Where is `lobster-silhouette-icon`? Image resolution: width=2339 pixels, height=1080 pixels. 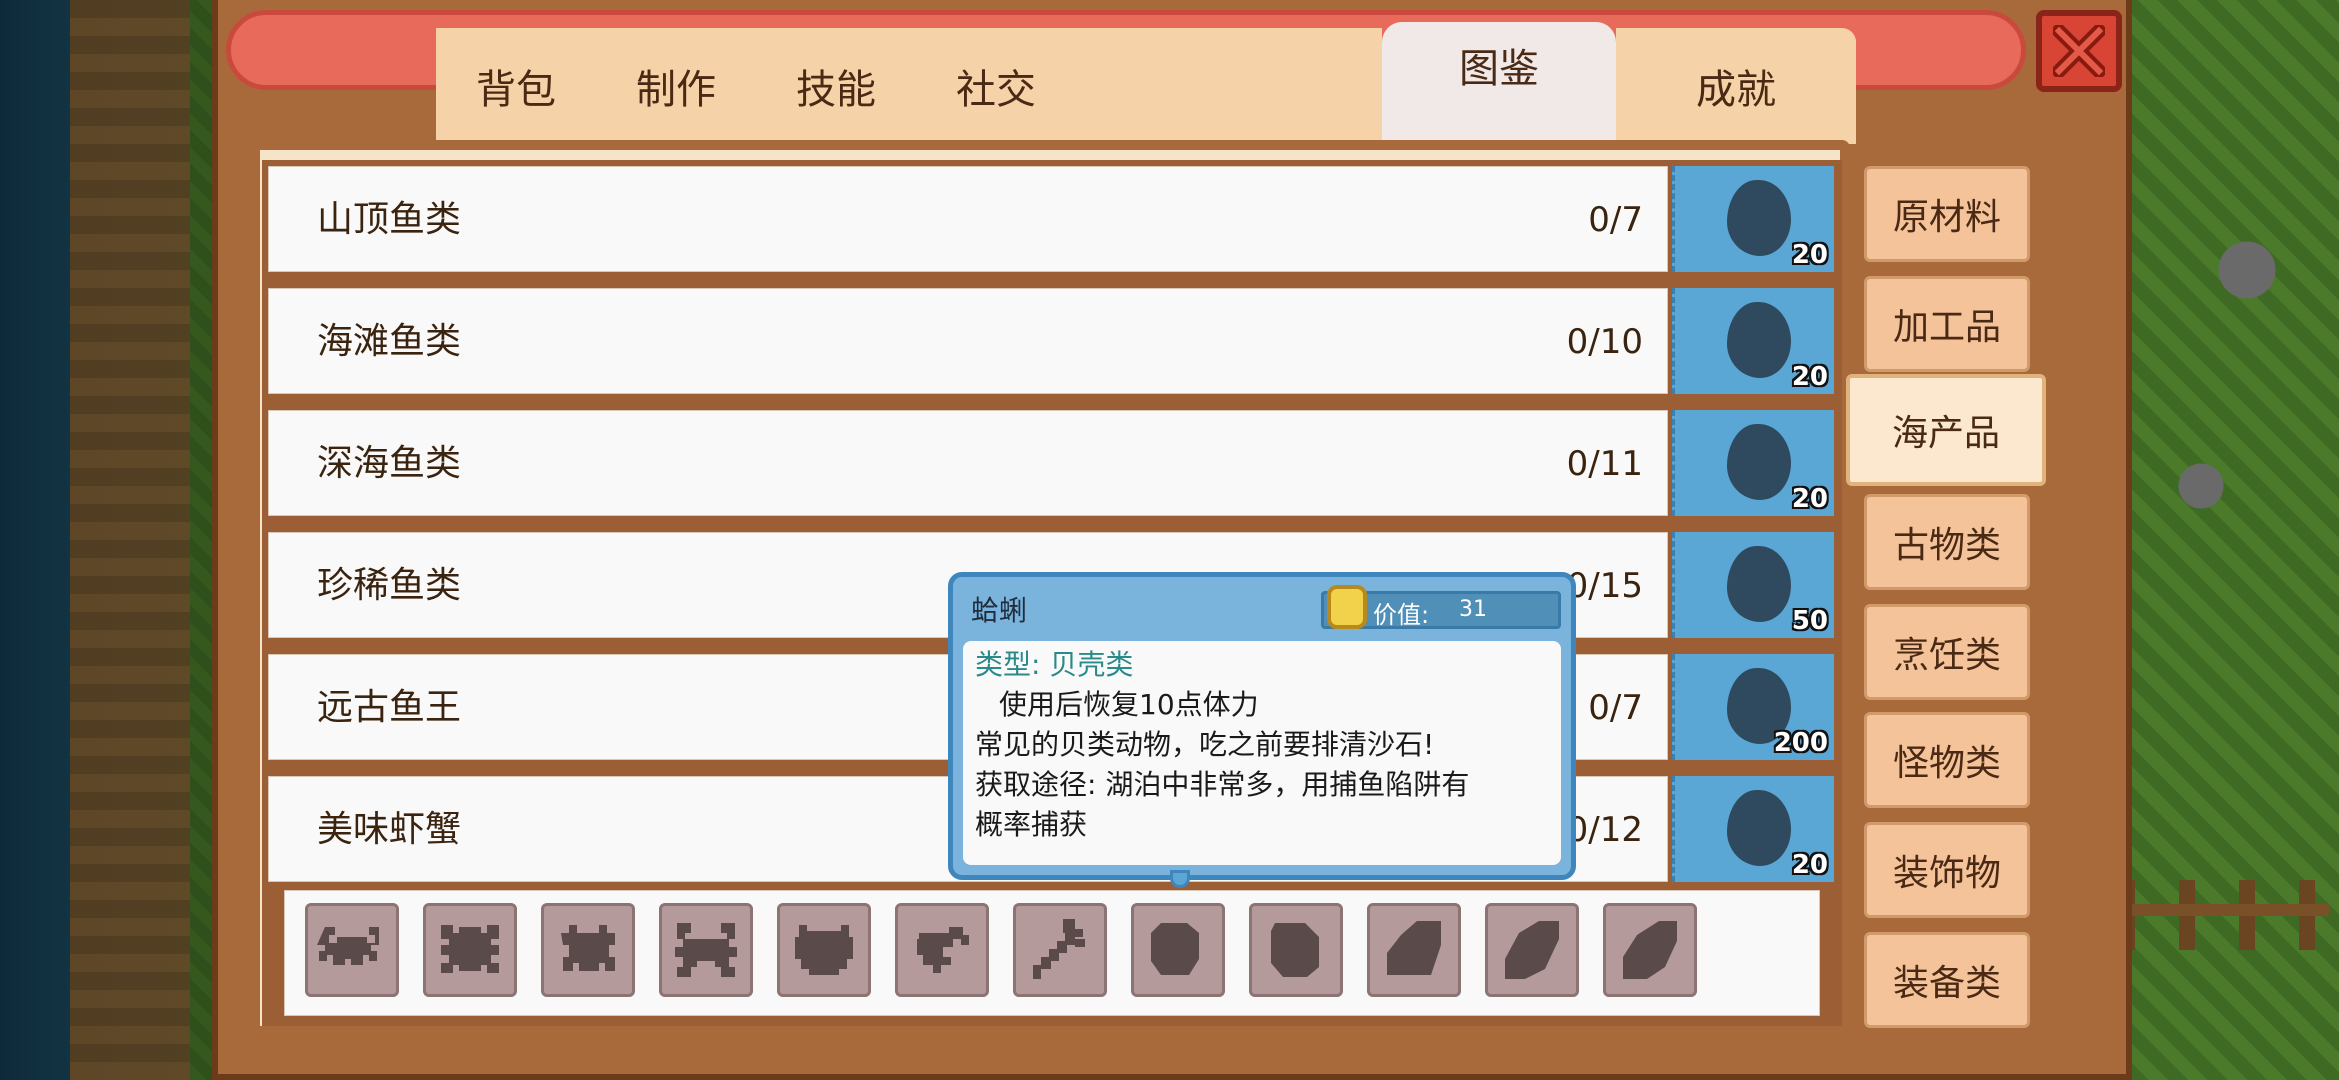
lobster-silhouette-icon is located at coordinates (1059, 949).